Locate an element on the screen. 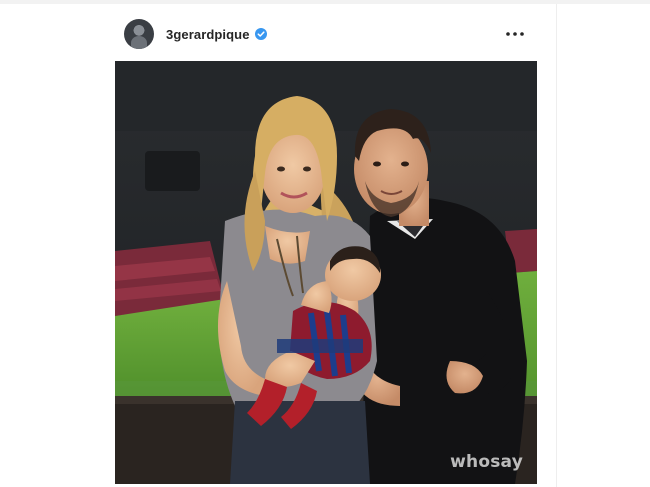 This screenshot has width=650, height=487. more-options-button is located at coordinates (515, 34).